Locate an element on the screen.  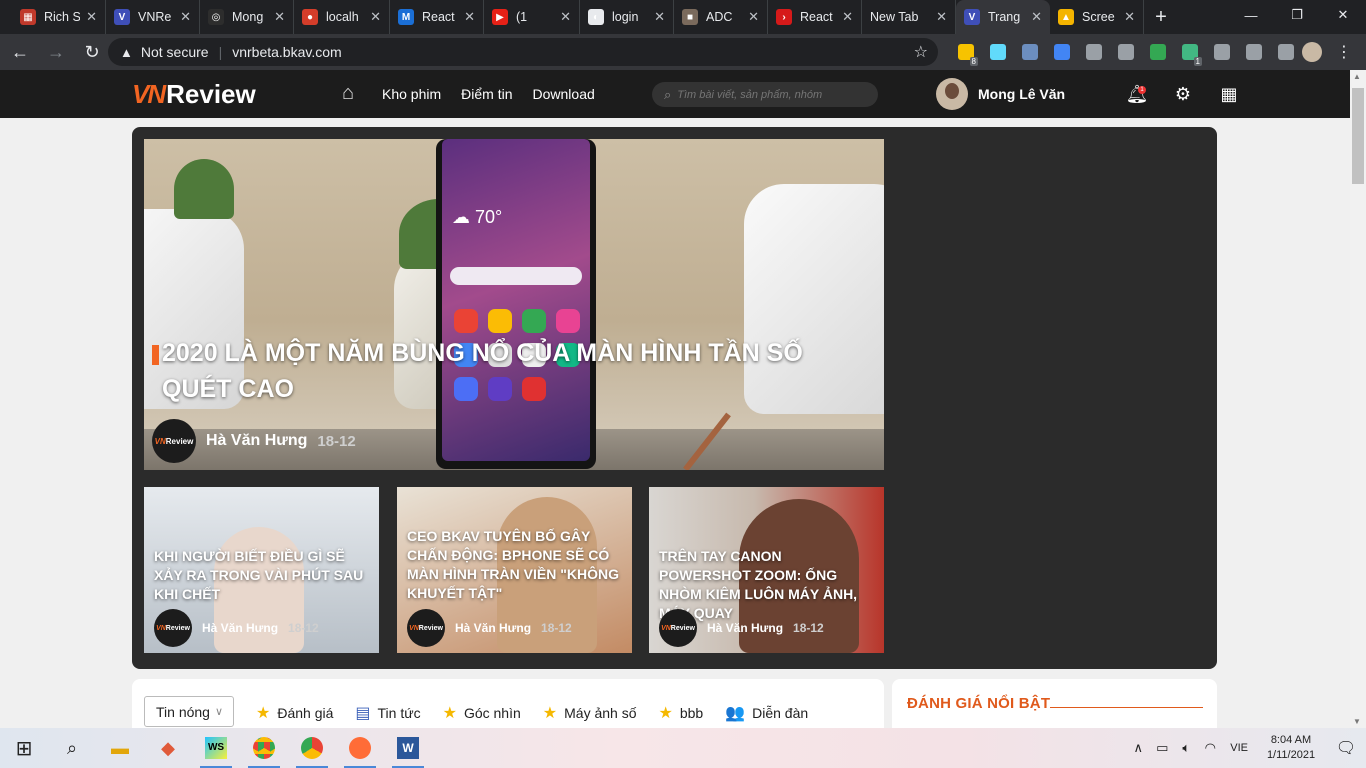
file-explorer-icon: ▬ is located at coordinates (120, 748).